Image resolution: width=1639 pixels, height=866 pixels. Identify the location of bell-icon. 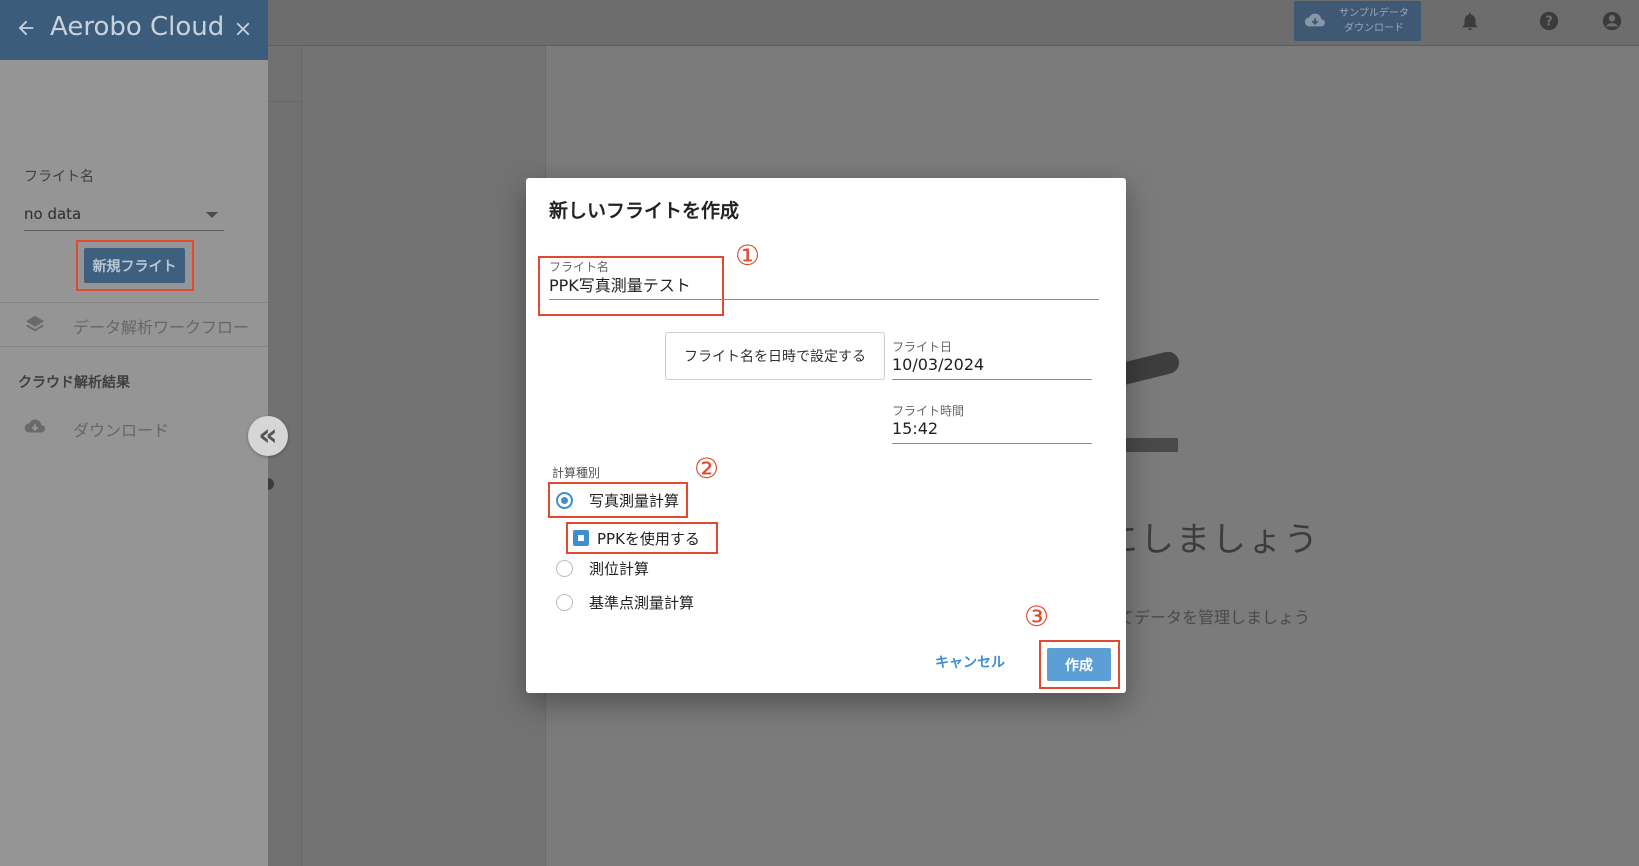
(1470, 21).